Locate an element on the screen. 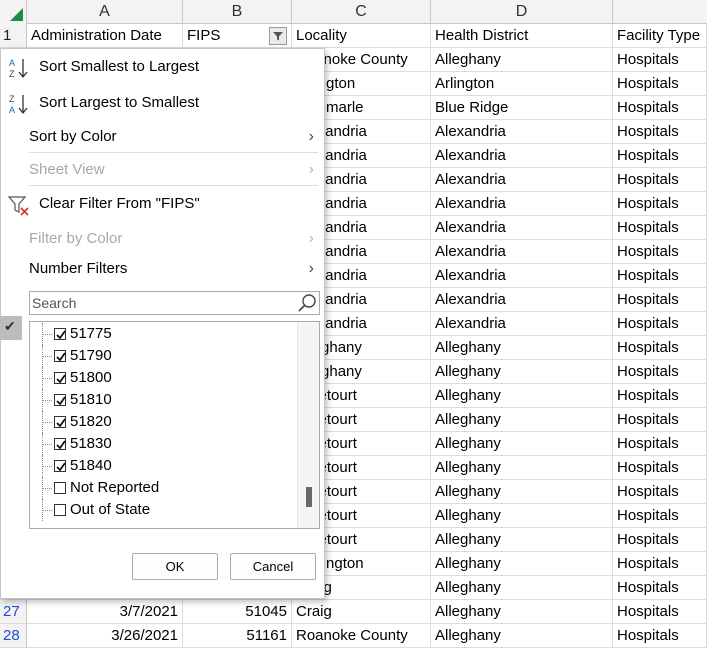  column-header-c: C is located at coordinates (361, 12).